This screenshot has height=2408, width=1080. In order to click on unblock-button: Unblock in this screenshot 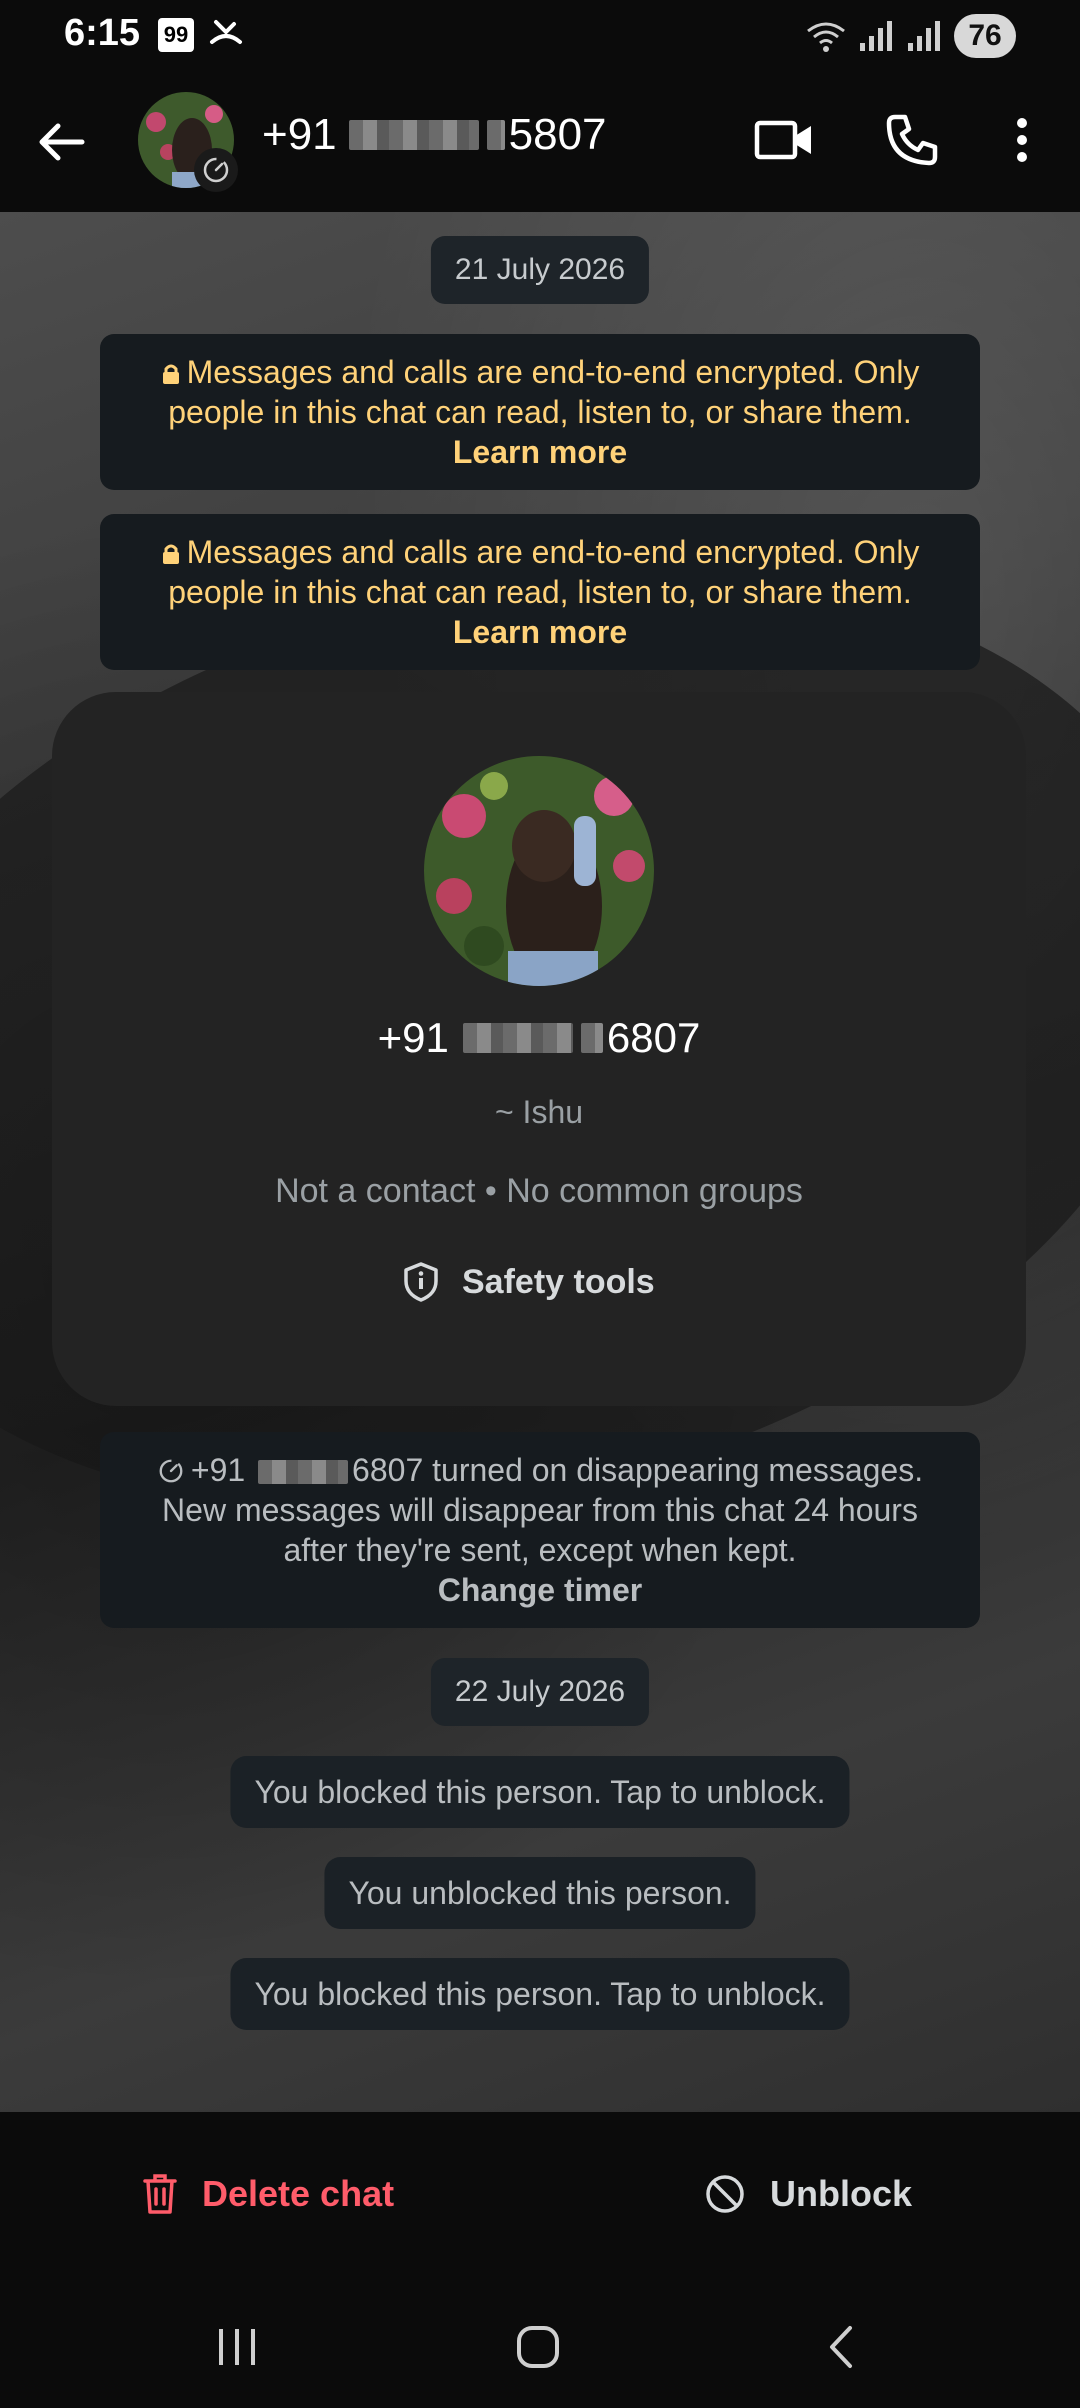, I will do `click(808, 2194)`.